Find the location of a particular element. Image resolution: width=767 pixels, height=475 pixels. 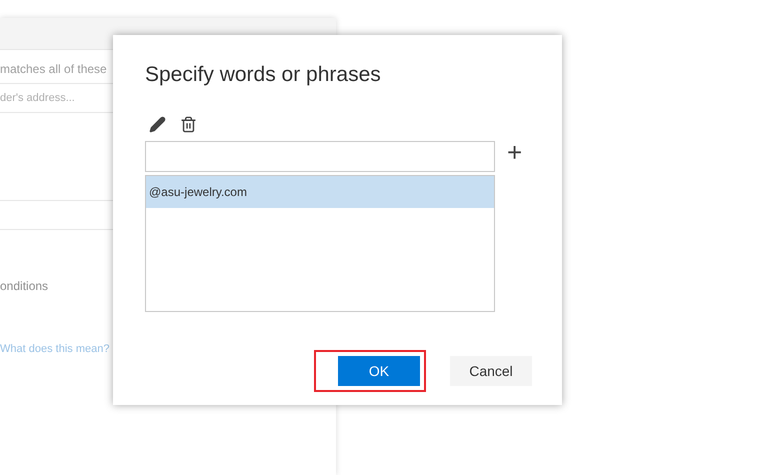

input-field is located at coordinates (320, 156).